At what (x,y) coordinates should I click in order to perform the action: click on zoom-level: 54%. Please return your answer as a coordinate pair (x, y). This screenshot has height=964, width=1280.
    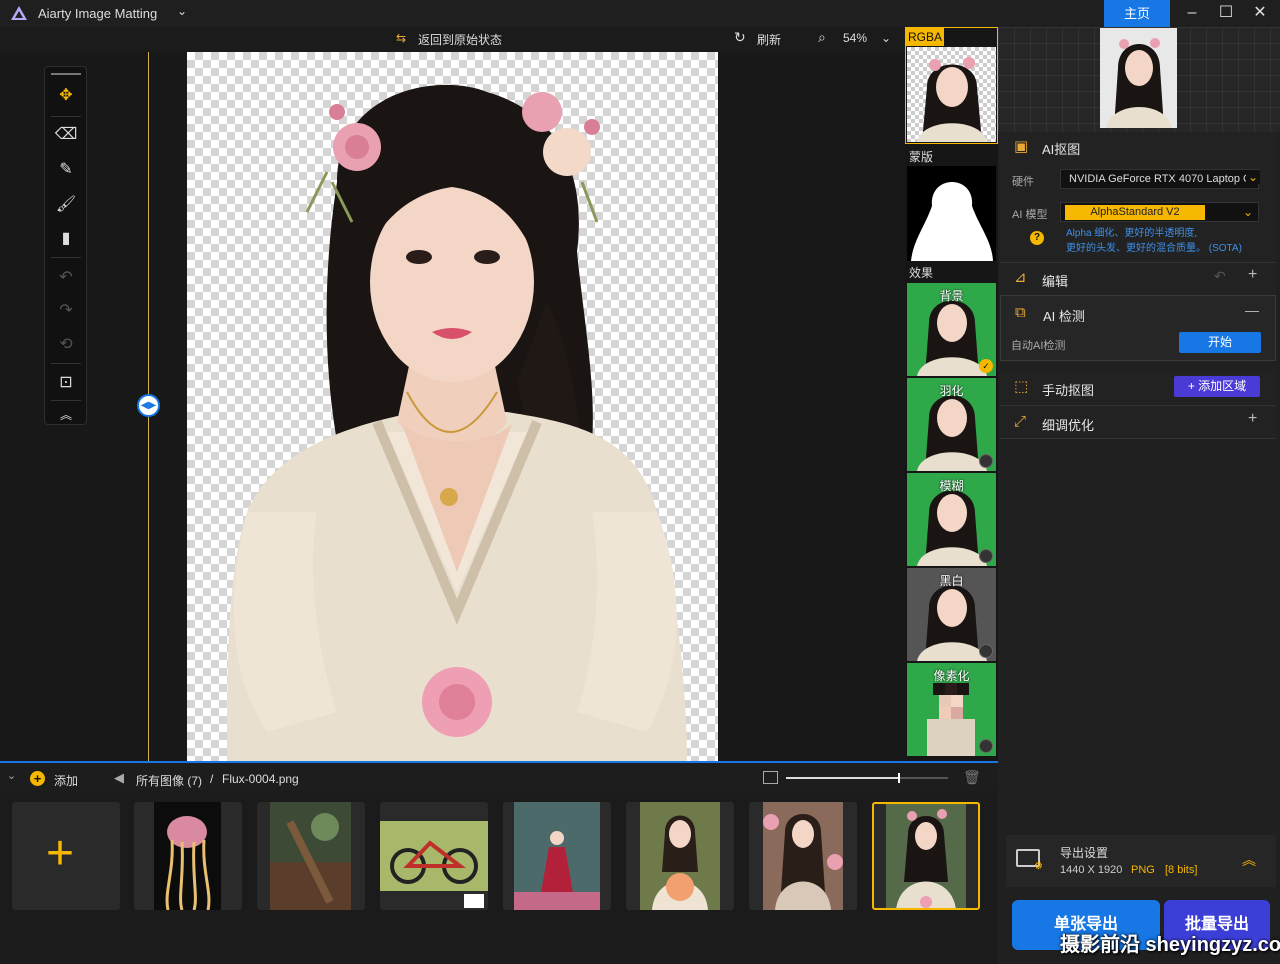
    Looking at the image, I should click on (855, 38).